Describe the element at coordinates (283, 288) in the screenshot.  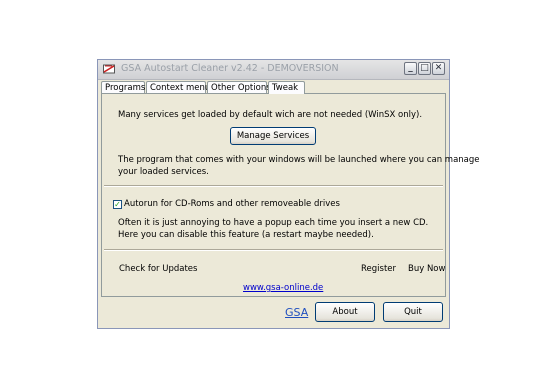
I see `website-link: www.gsa-online.de` at that location.